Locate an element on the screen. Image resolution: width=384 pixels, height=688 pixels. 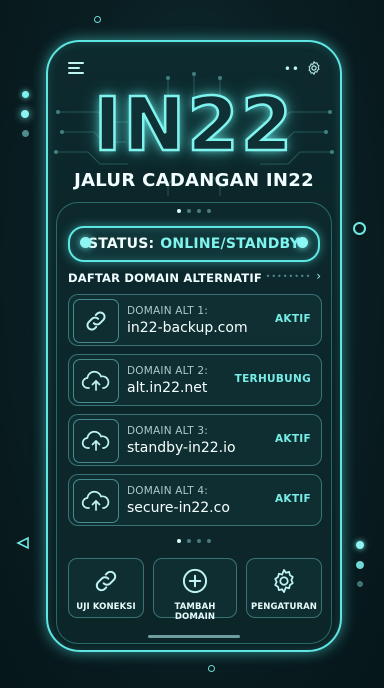
test-connection-button: UJI KONEKSI is located at coordinates (106, 588).